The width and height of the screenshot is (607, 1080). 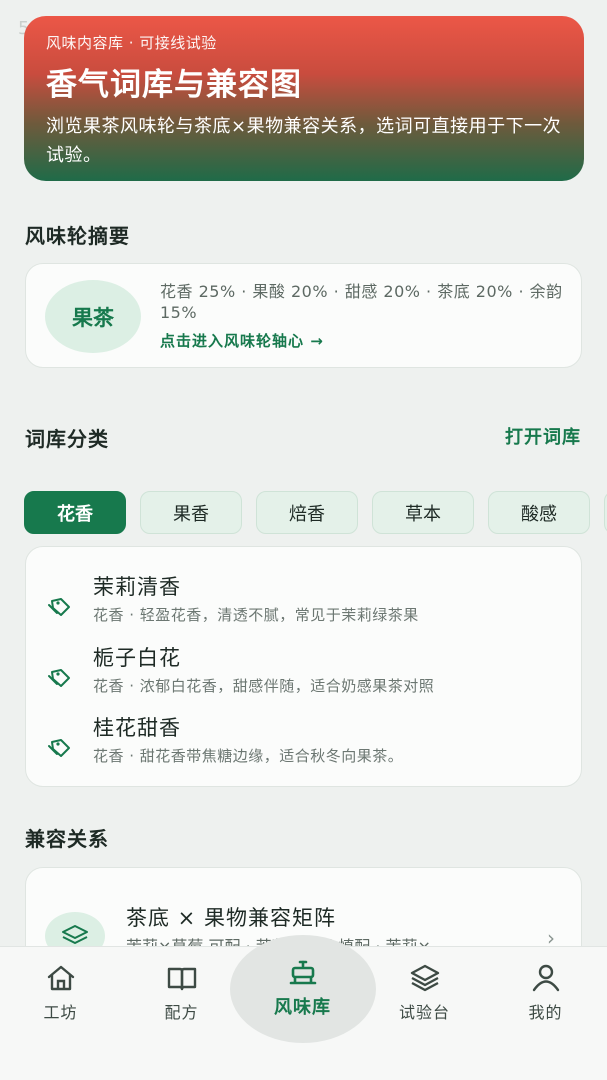 What do you see at coordinates (242, 340) in the screenshot?
I see `wheel-link: 点击进入风味轮轴心 →` at bounding box center [242, 340].